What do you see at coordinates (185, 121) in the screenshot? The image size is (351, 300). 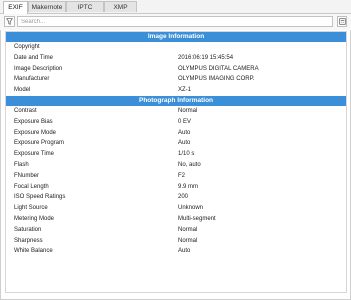 I see `row-value: 0 EV` at bounding box center [185, 121].